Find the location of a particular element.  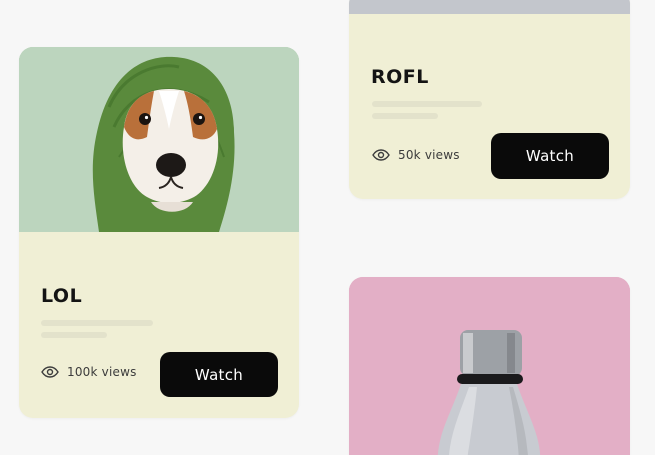

view-count: 100k views is located at coordinates (89, 372).